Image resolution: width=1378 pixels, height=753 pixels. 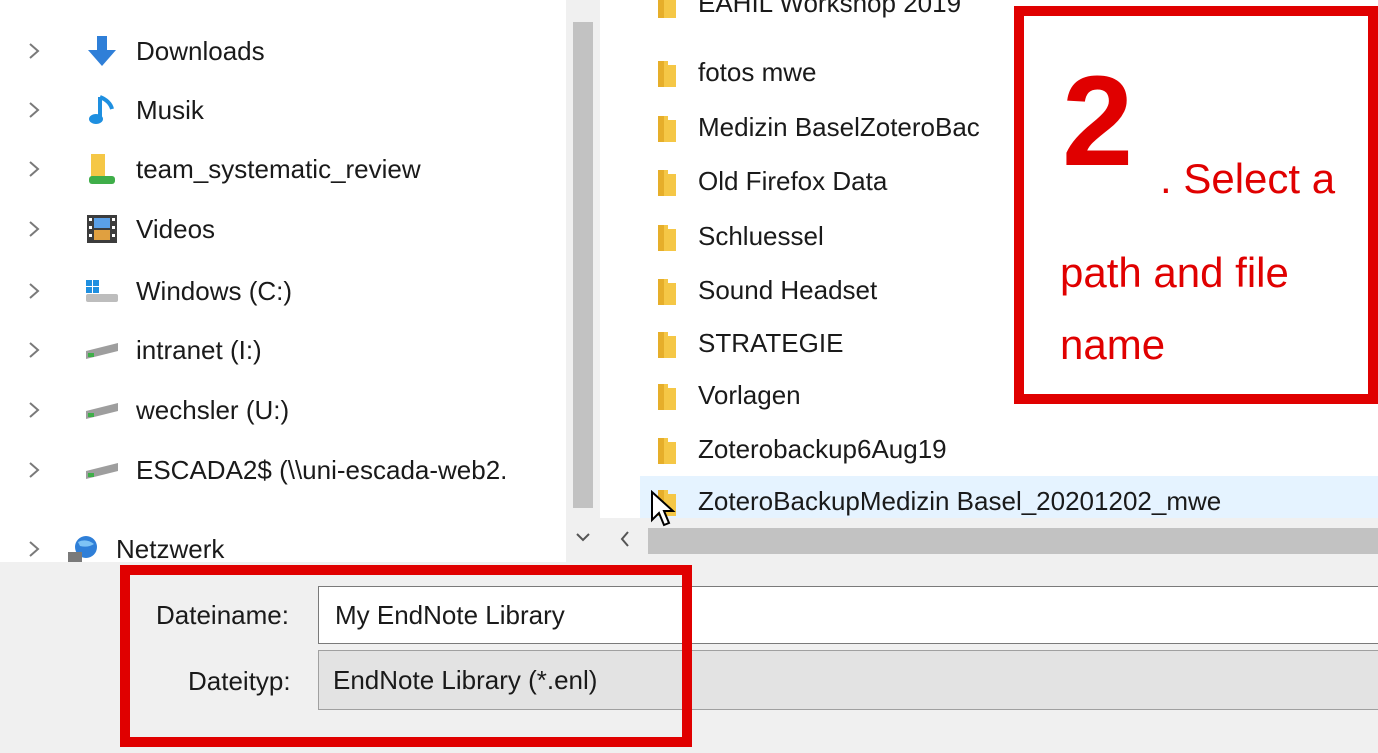 I want to click on annotation-line-3: name, so click(x=1113, y=344).